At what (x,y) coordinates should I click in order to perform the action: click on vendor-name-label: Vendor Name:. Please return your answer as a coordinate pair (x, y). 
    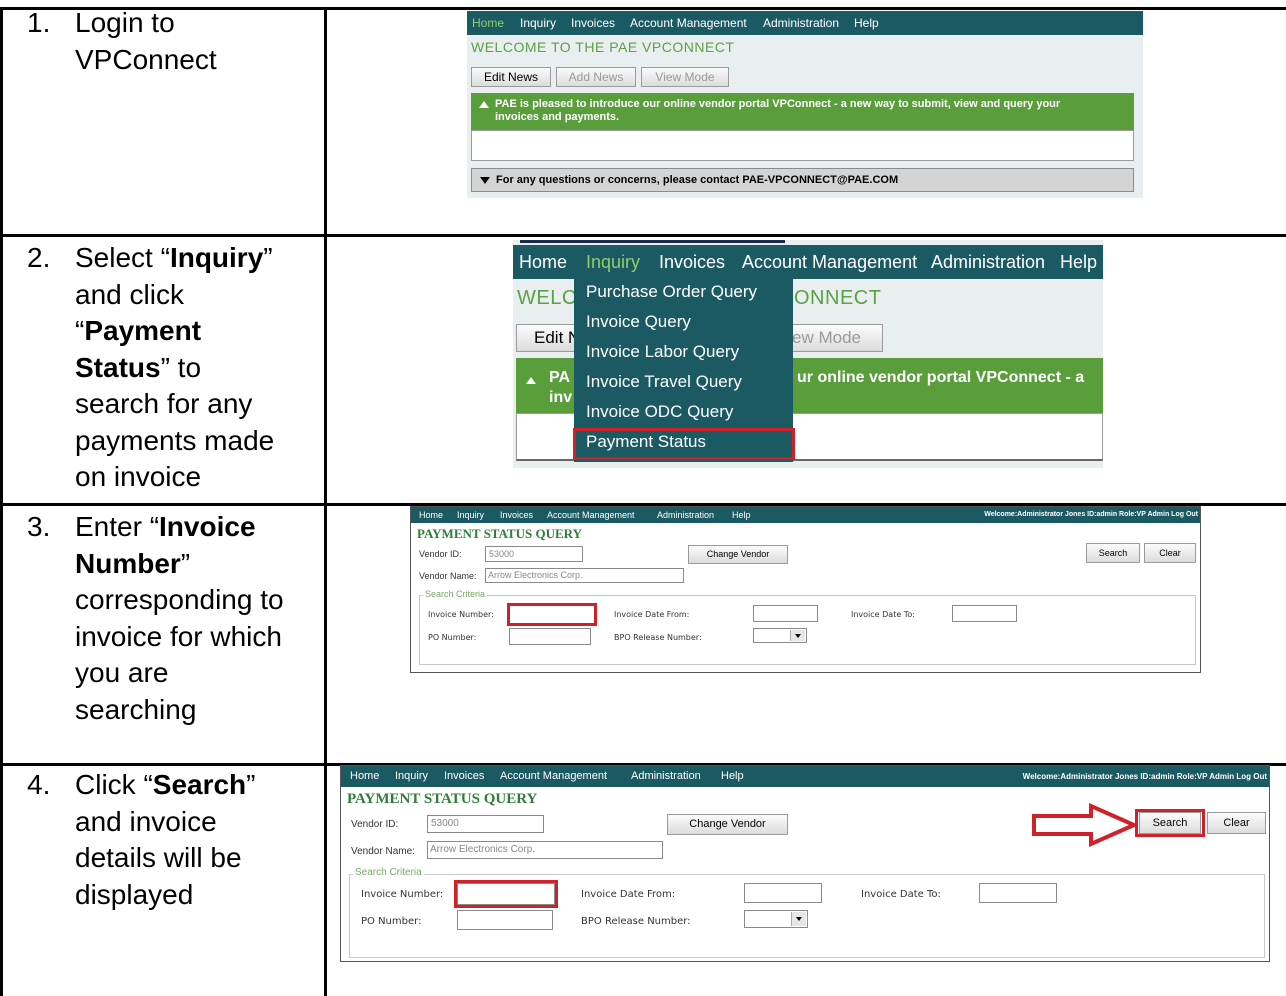
    Looking at the image, I should click on (383, 851).